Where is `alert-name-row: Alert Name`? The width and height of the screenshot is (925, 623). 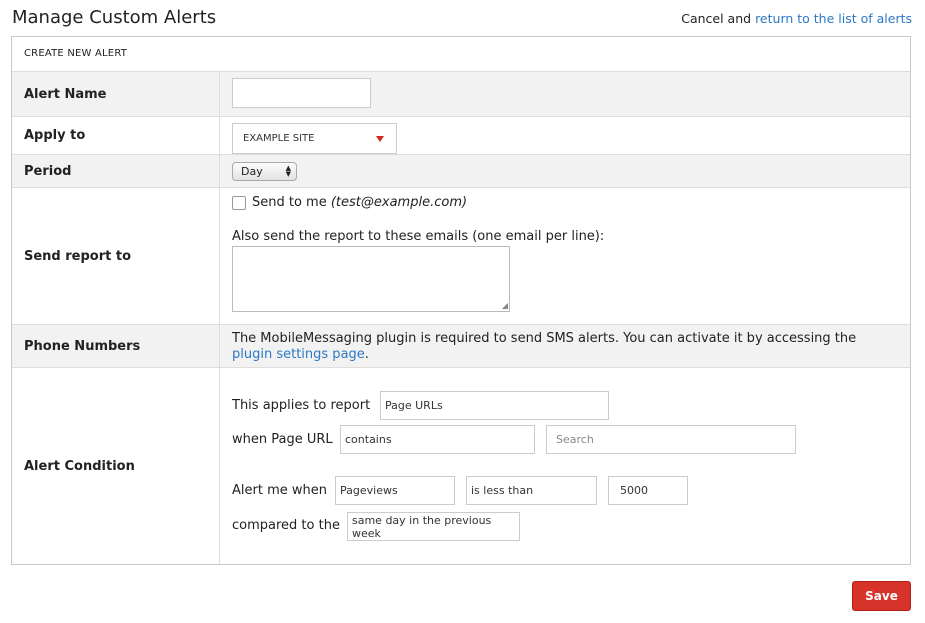
alert-name-row: Alert Name is located at coordinates (461, 94).